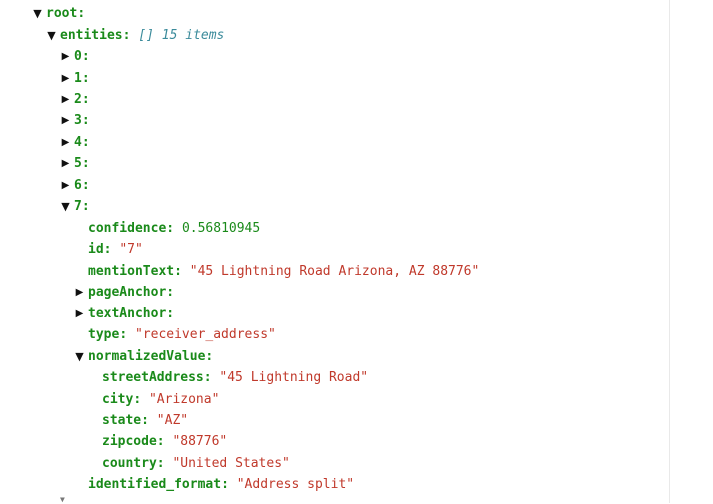  I want to click on field-type: type: "receiver_address", so click(182, 334).